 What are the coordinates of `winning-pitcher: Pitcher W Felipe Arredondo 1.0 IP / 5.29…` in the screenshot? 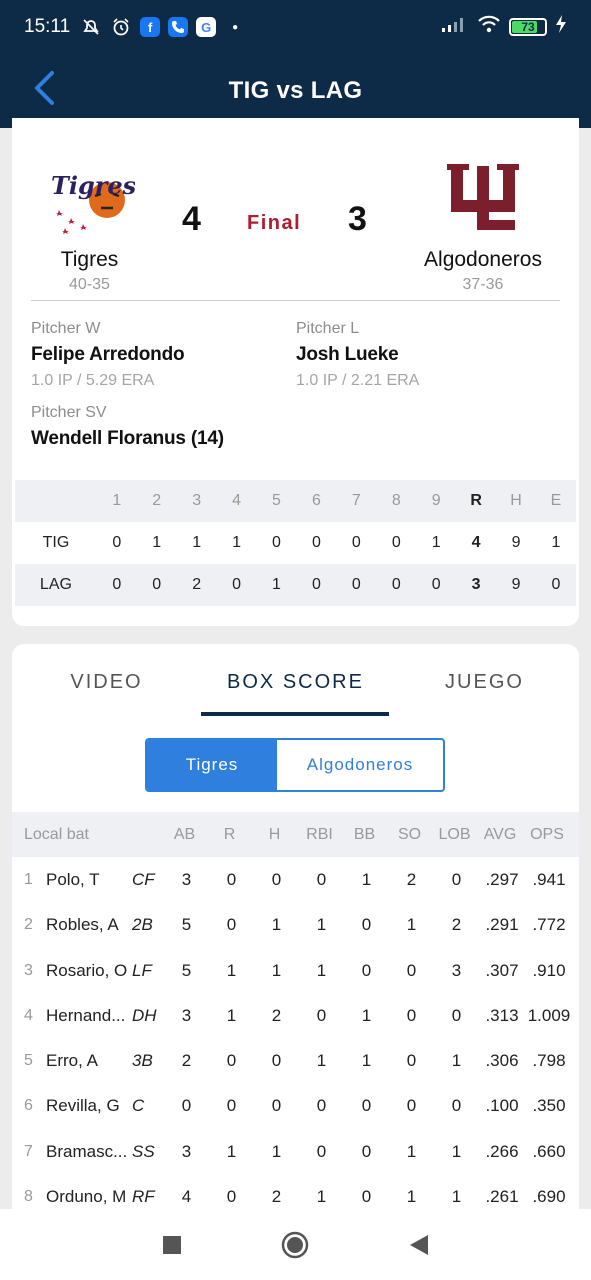 It's located at (108, 355).